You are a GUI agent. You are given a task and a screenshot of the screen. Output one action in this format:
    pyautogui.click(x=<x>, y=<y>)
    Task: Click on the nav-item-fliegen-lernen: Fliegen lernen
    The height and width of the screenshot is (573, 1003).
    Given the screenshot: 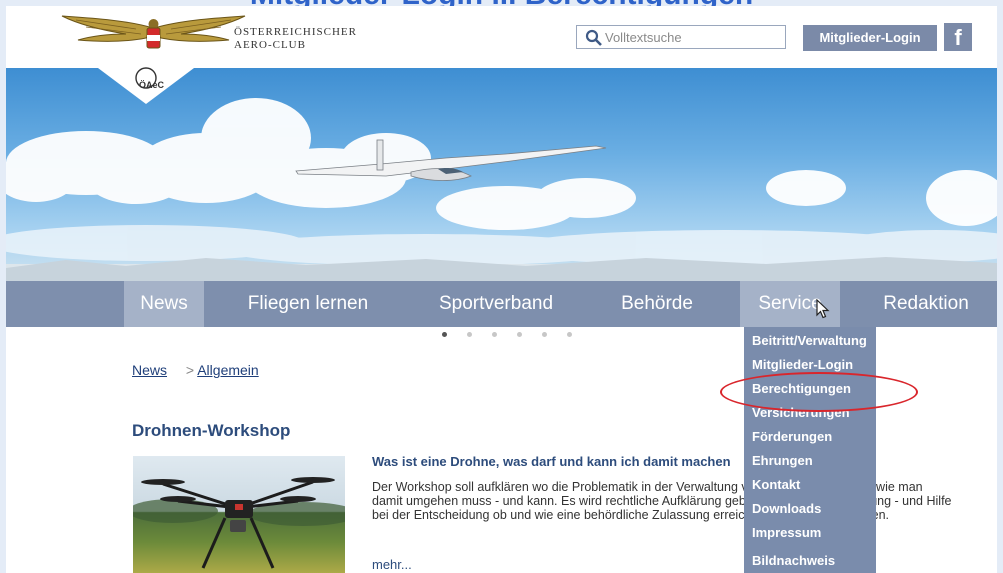 What is the action you would take?
    pyautogui.click(x=308, y=304)
    